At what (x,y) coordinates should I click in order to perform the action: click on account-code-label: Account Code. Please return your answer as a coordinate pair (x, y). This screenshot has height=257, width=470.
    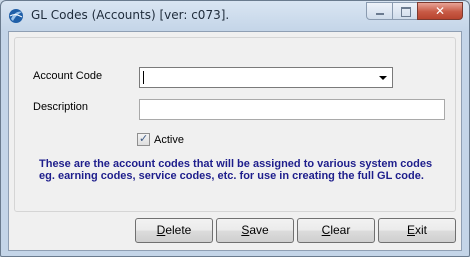
    Looking at the image, I should click on (68, 76).